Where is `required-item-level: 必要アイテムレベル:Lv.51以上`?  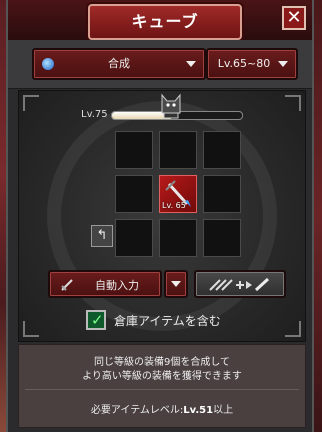 required-item-level: 必要アイテムレベル:Lv.51以上 is located at coordinates (162, 408).